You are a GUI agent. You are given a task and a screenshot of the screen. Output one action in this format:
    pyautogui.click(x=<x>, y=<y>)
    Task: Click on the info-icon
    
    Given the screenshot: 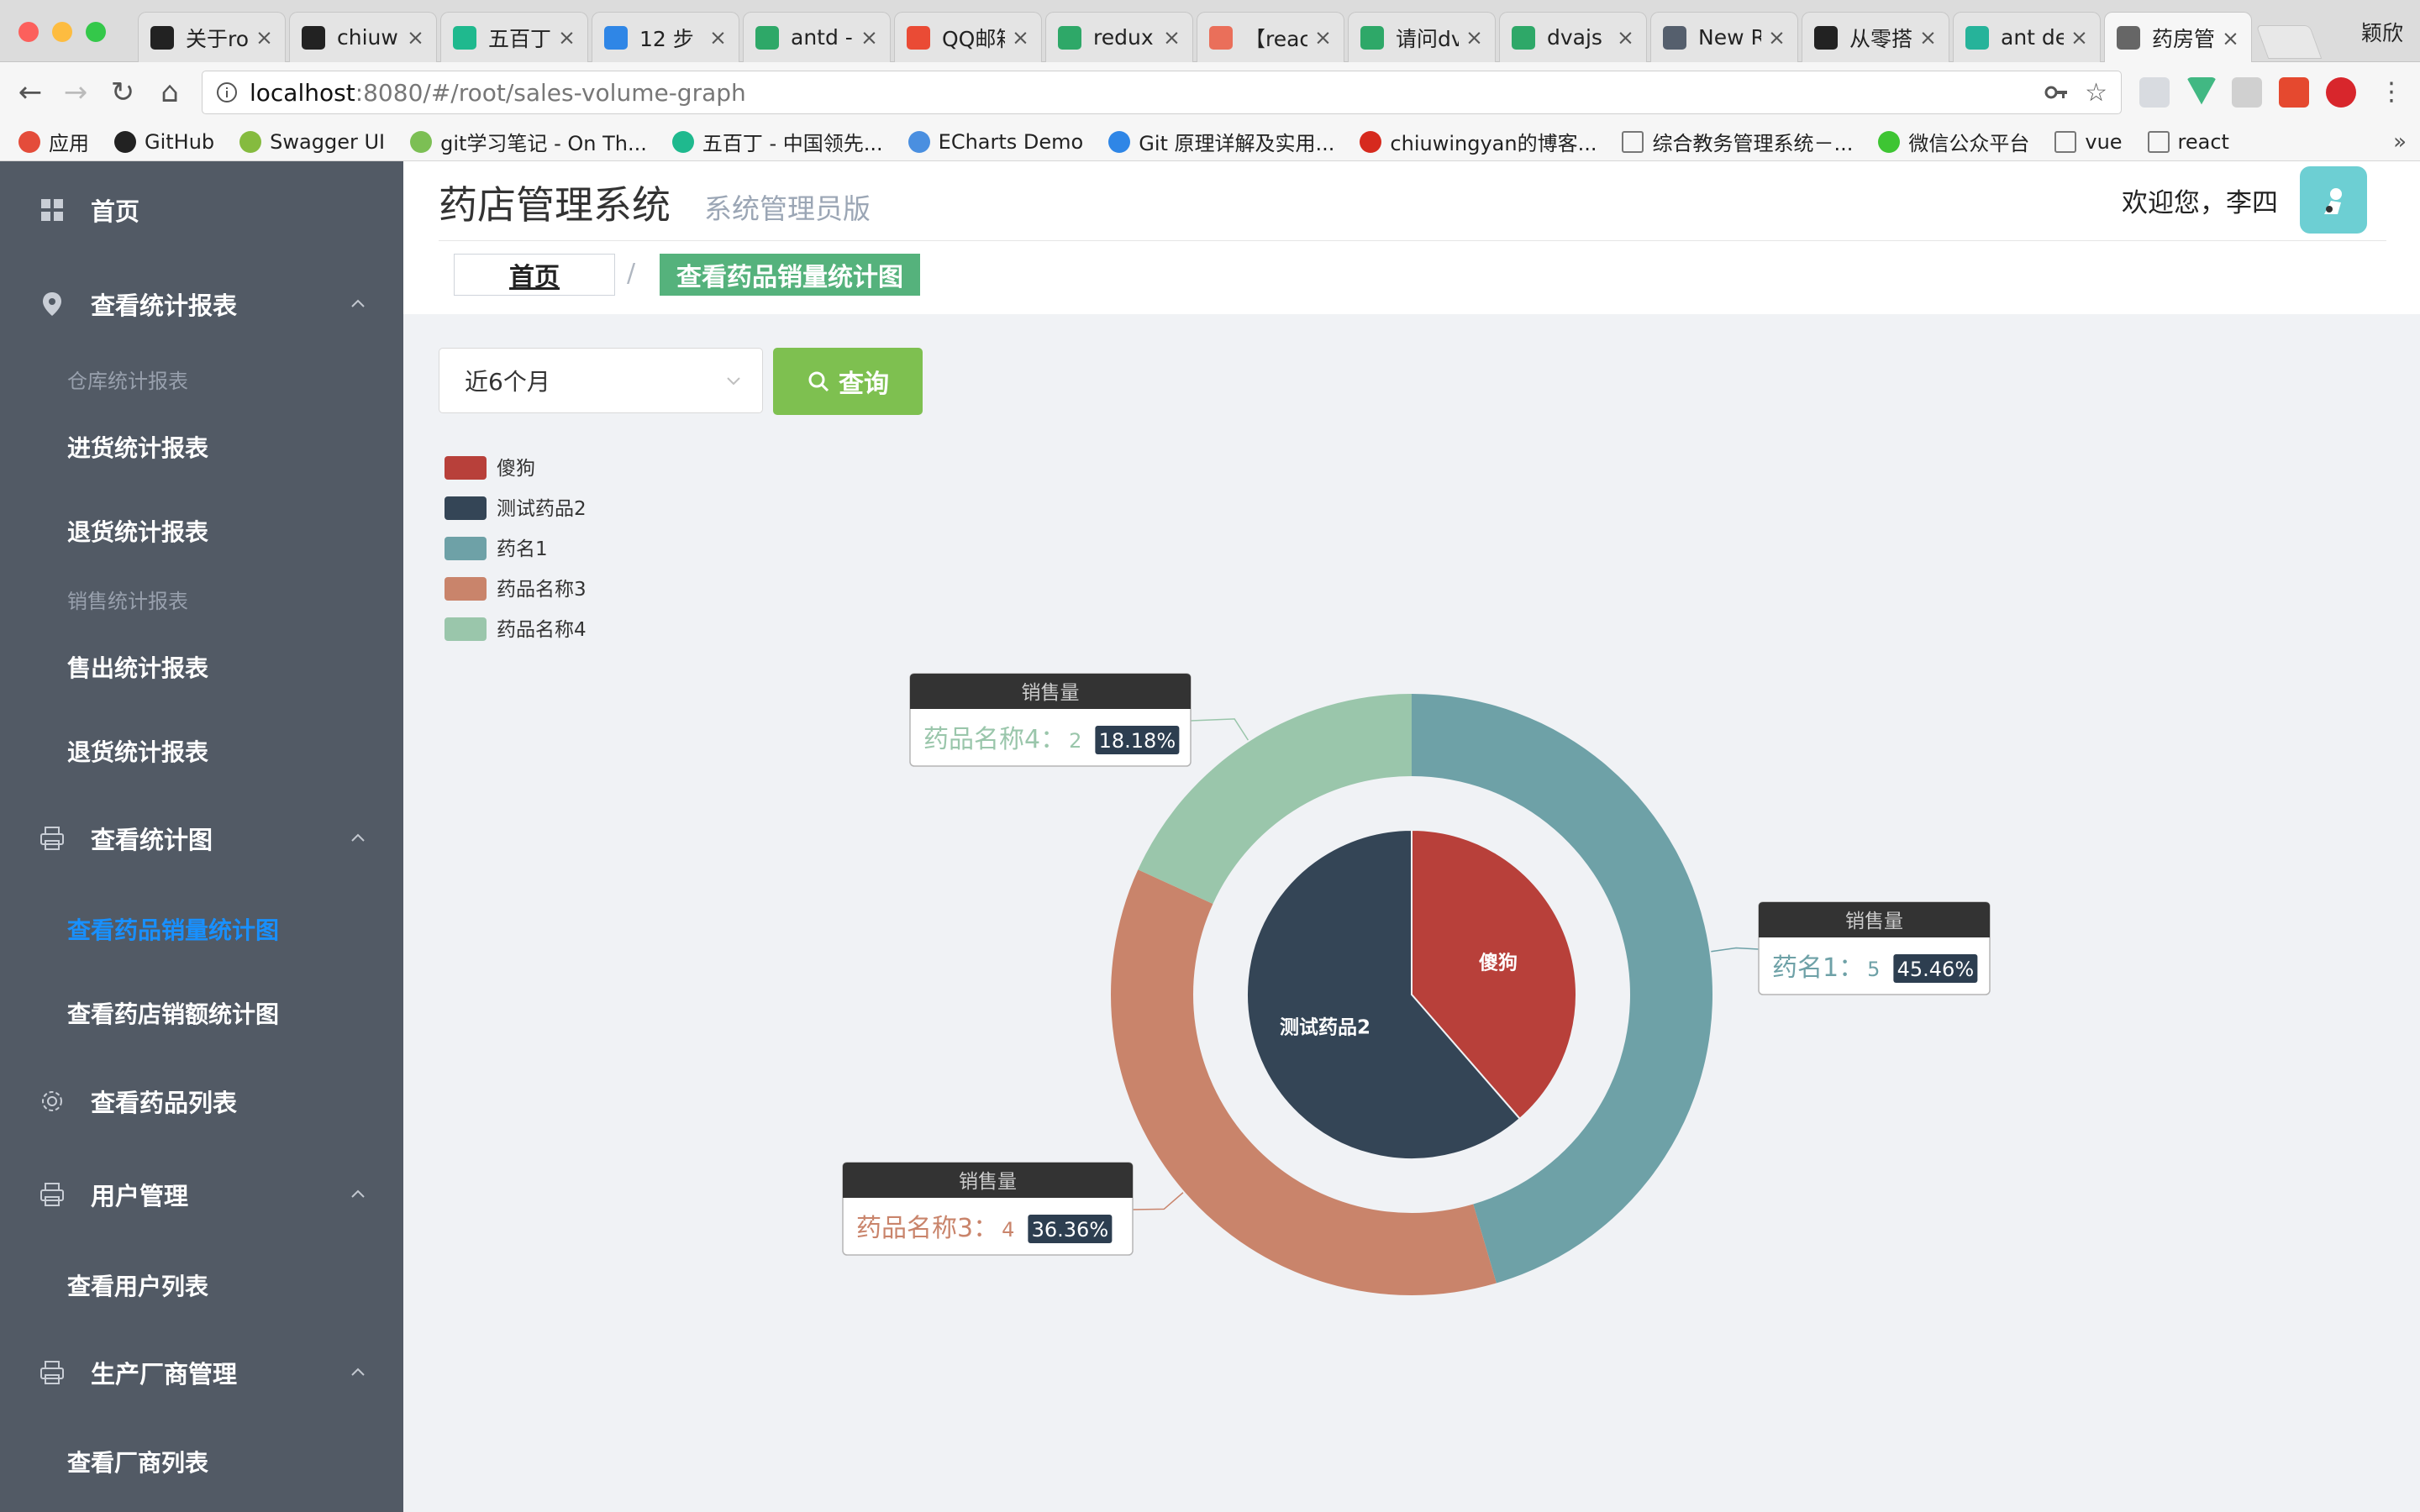 What is the action you would take?
    pyautogui.click(x=227, y=92)
    